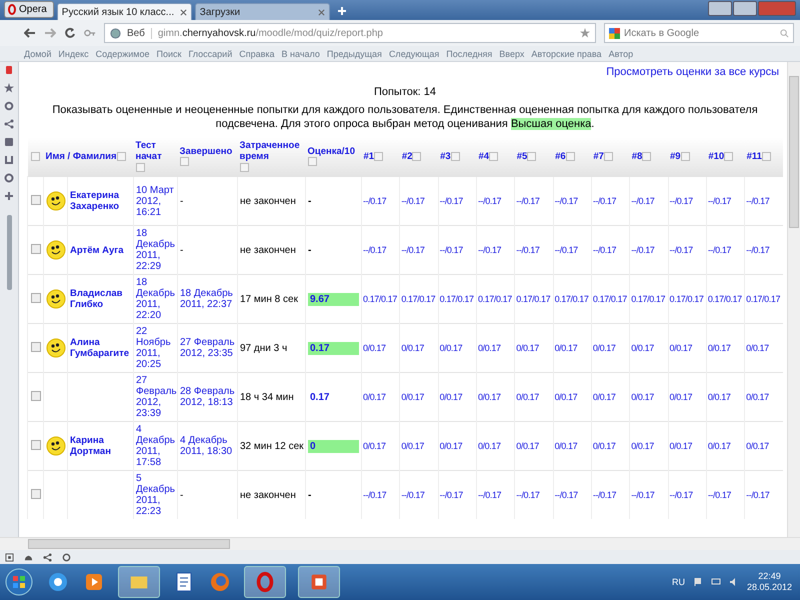  I want to click on sidebar-handle, so click(9, 252).